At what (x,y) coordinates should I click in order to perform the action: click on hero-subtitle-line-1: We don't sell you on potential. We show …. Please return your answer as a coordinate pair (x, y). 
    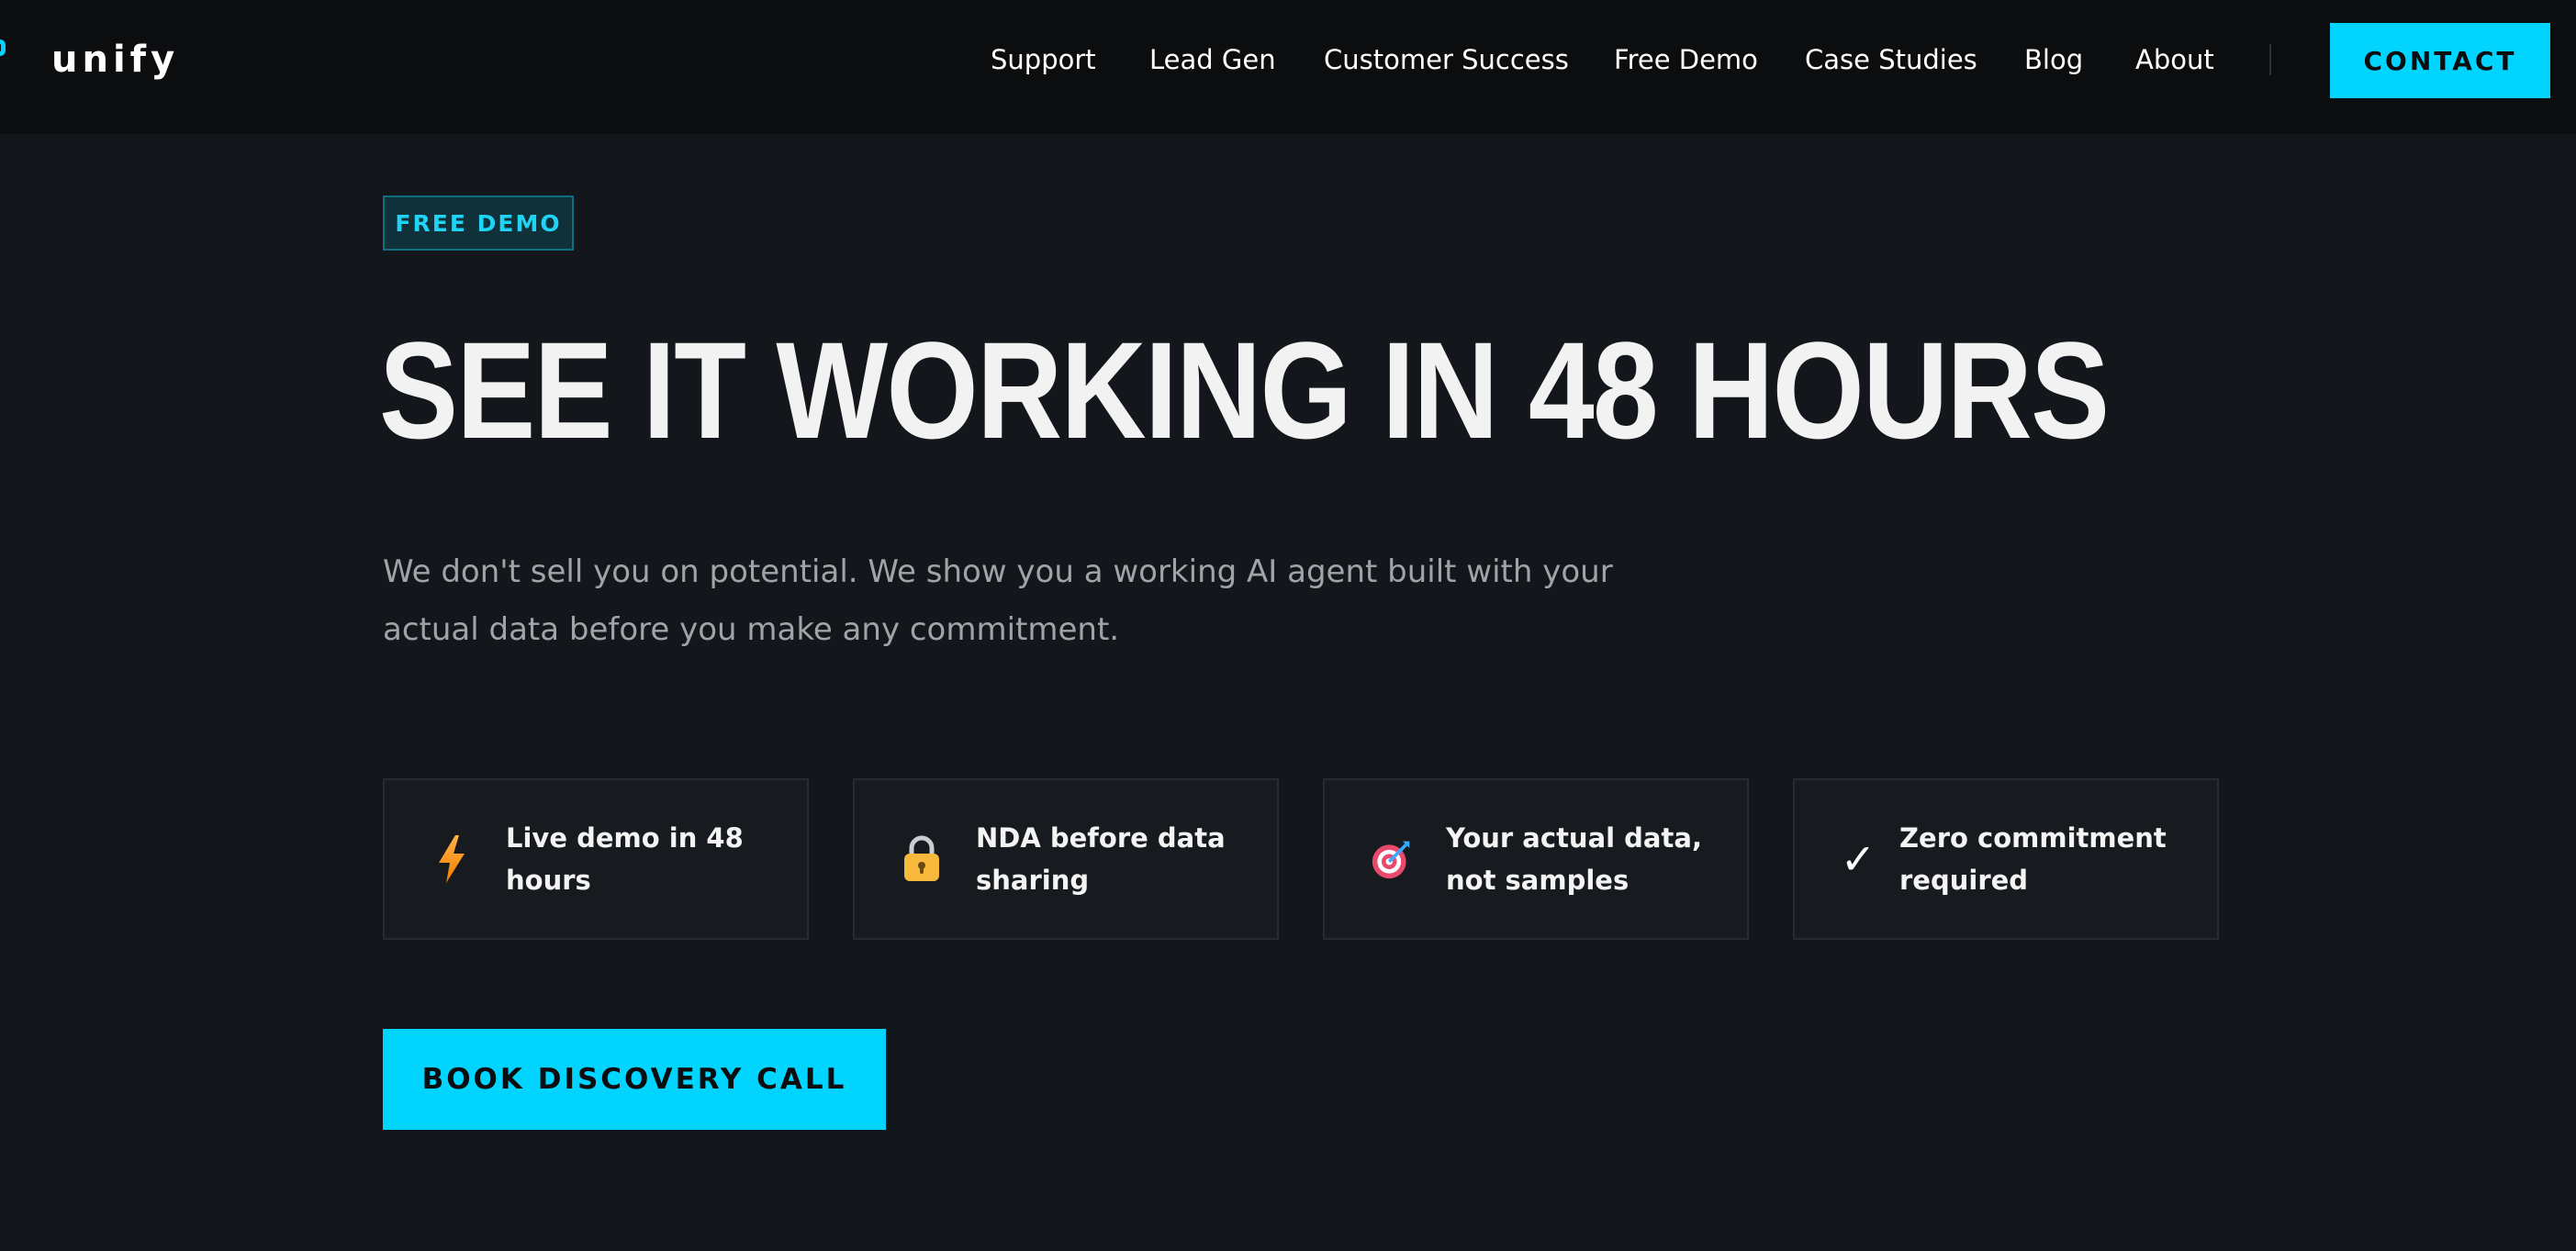
    Looking at the image, I should click on (998, 571).